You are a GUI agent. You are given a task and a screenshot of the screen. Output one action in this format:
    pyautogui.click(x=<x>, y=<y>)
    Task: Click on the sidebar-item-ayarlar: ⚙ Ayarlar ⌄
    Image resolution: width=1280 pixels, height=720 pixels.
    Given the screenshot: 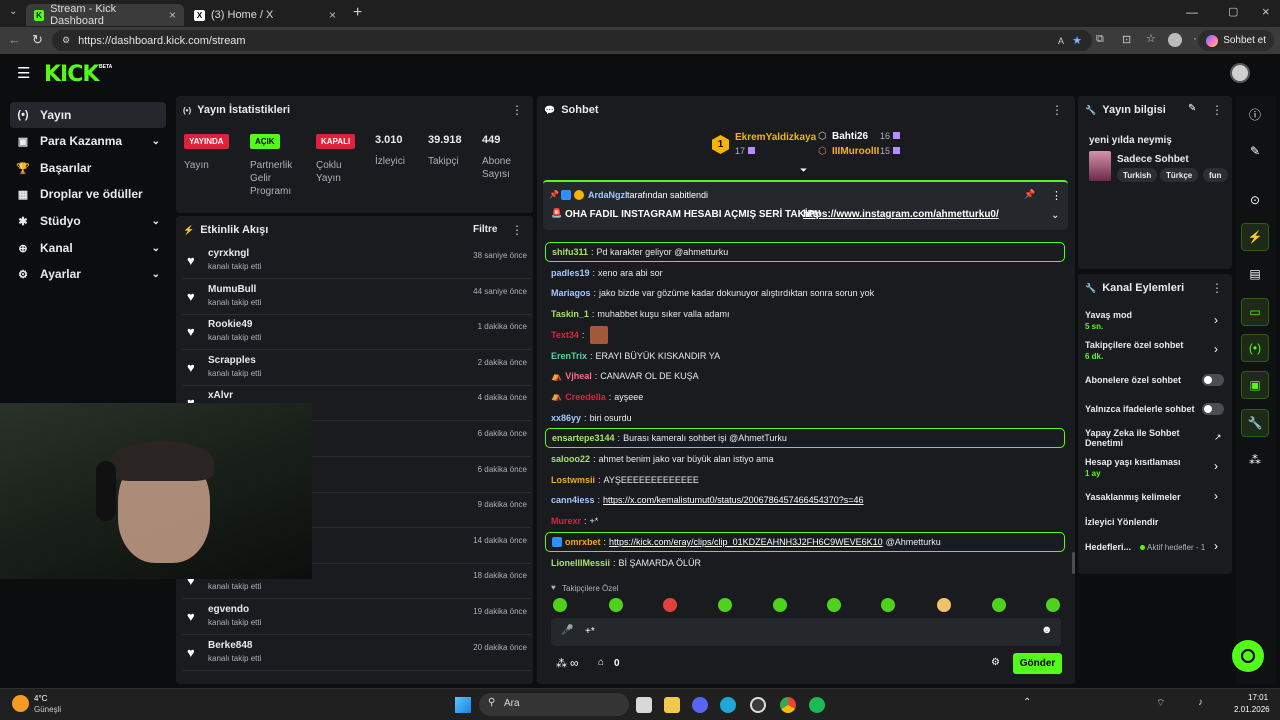 What is the action you would take?
    pyautogui.click(x=88, y=274)
    